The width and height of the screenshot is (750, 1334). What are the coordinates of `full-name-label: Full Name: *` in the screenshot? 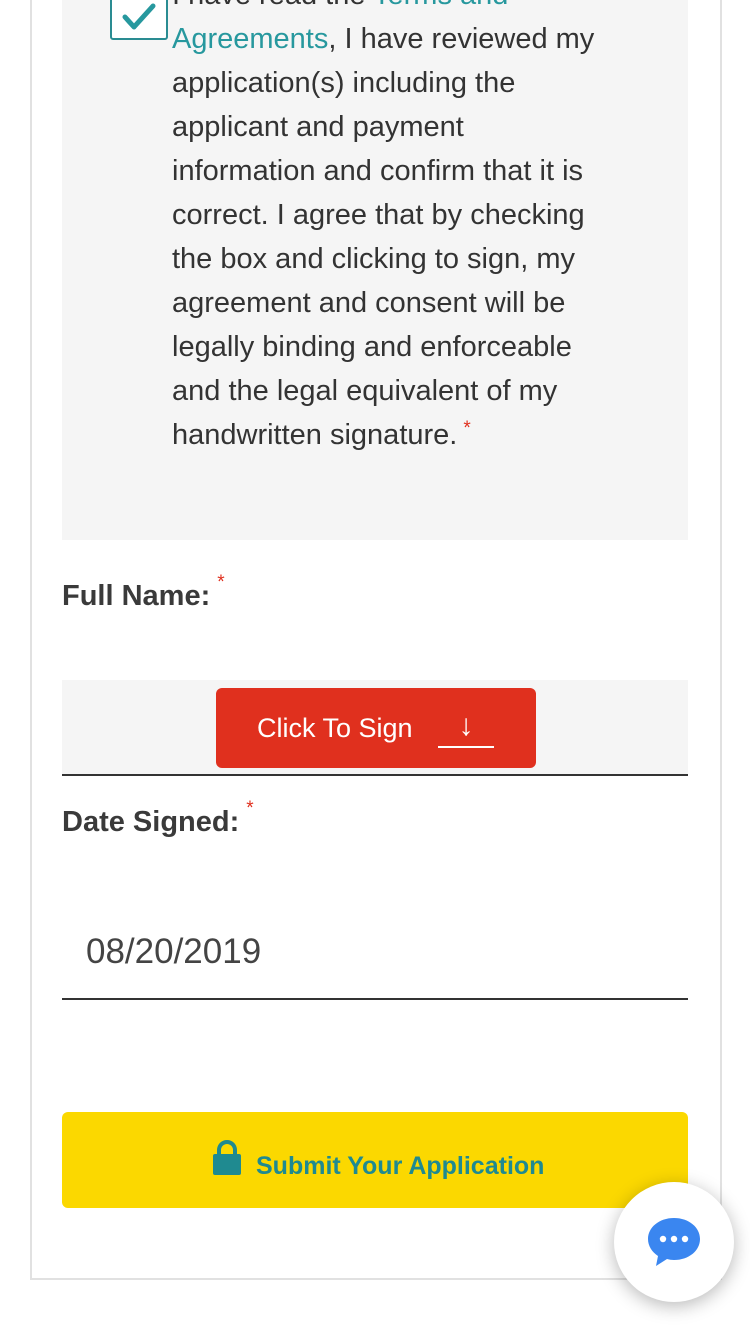 It's located at (143, 592).